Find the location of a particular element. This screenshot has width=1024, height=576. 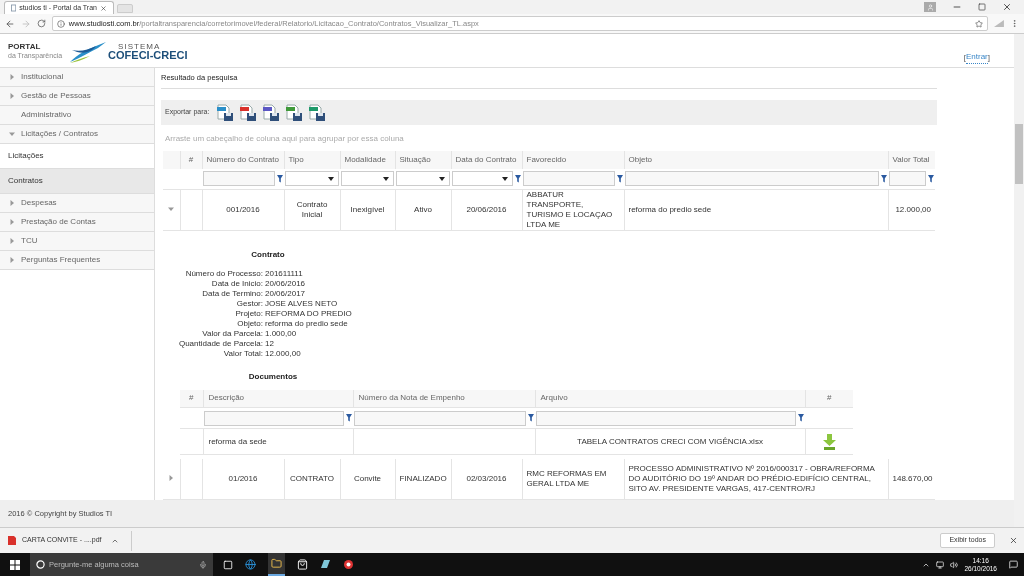

microphone-icon is located at coordinates (203, 564).